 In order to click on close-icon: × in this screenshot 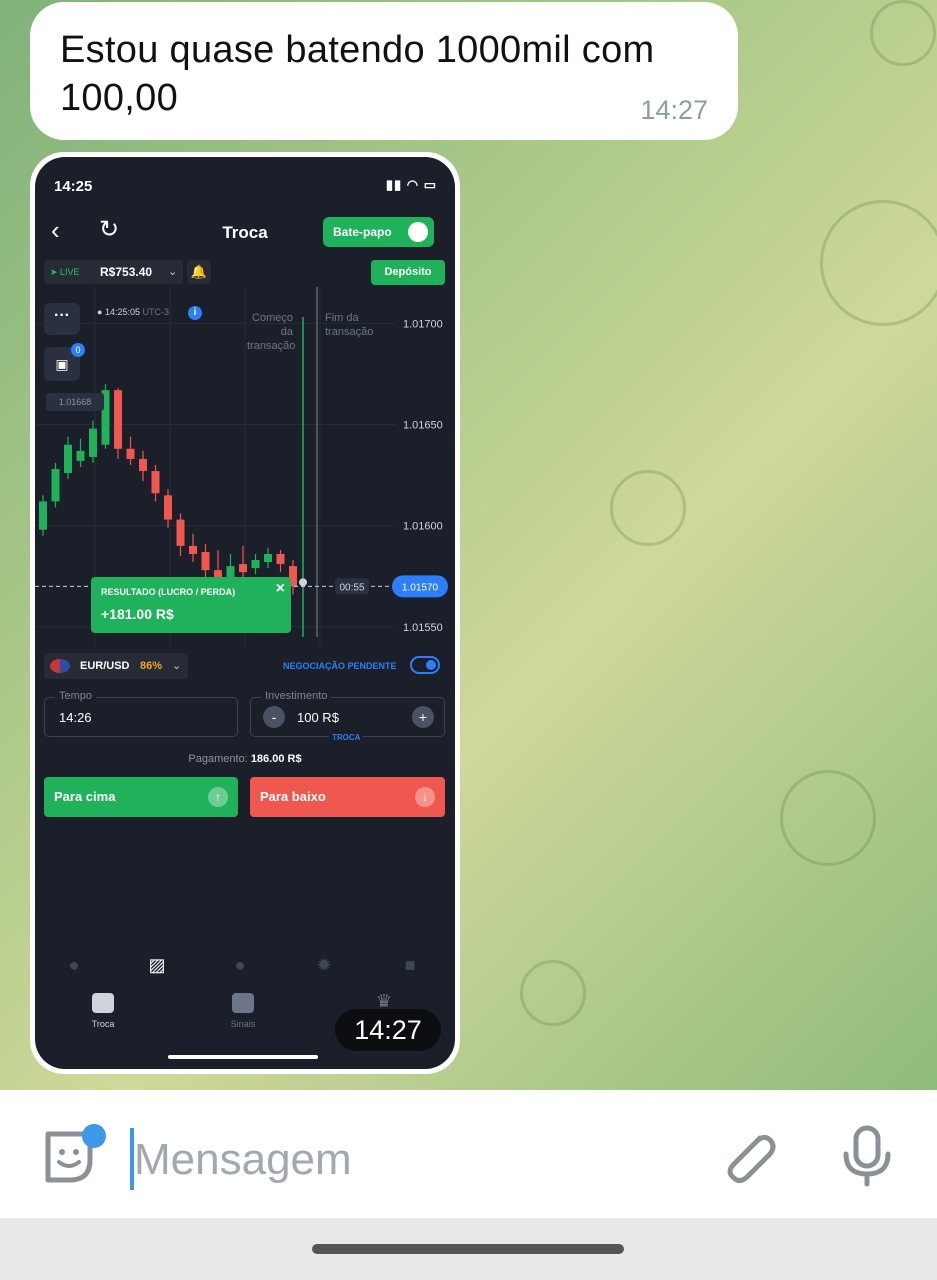, I will do `click(280, 588)`.